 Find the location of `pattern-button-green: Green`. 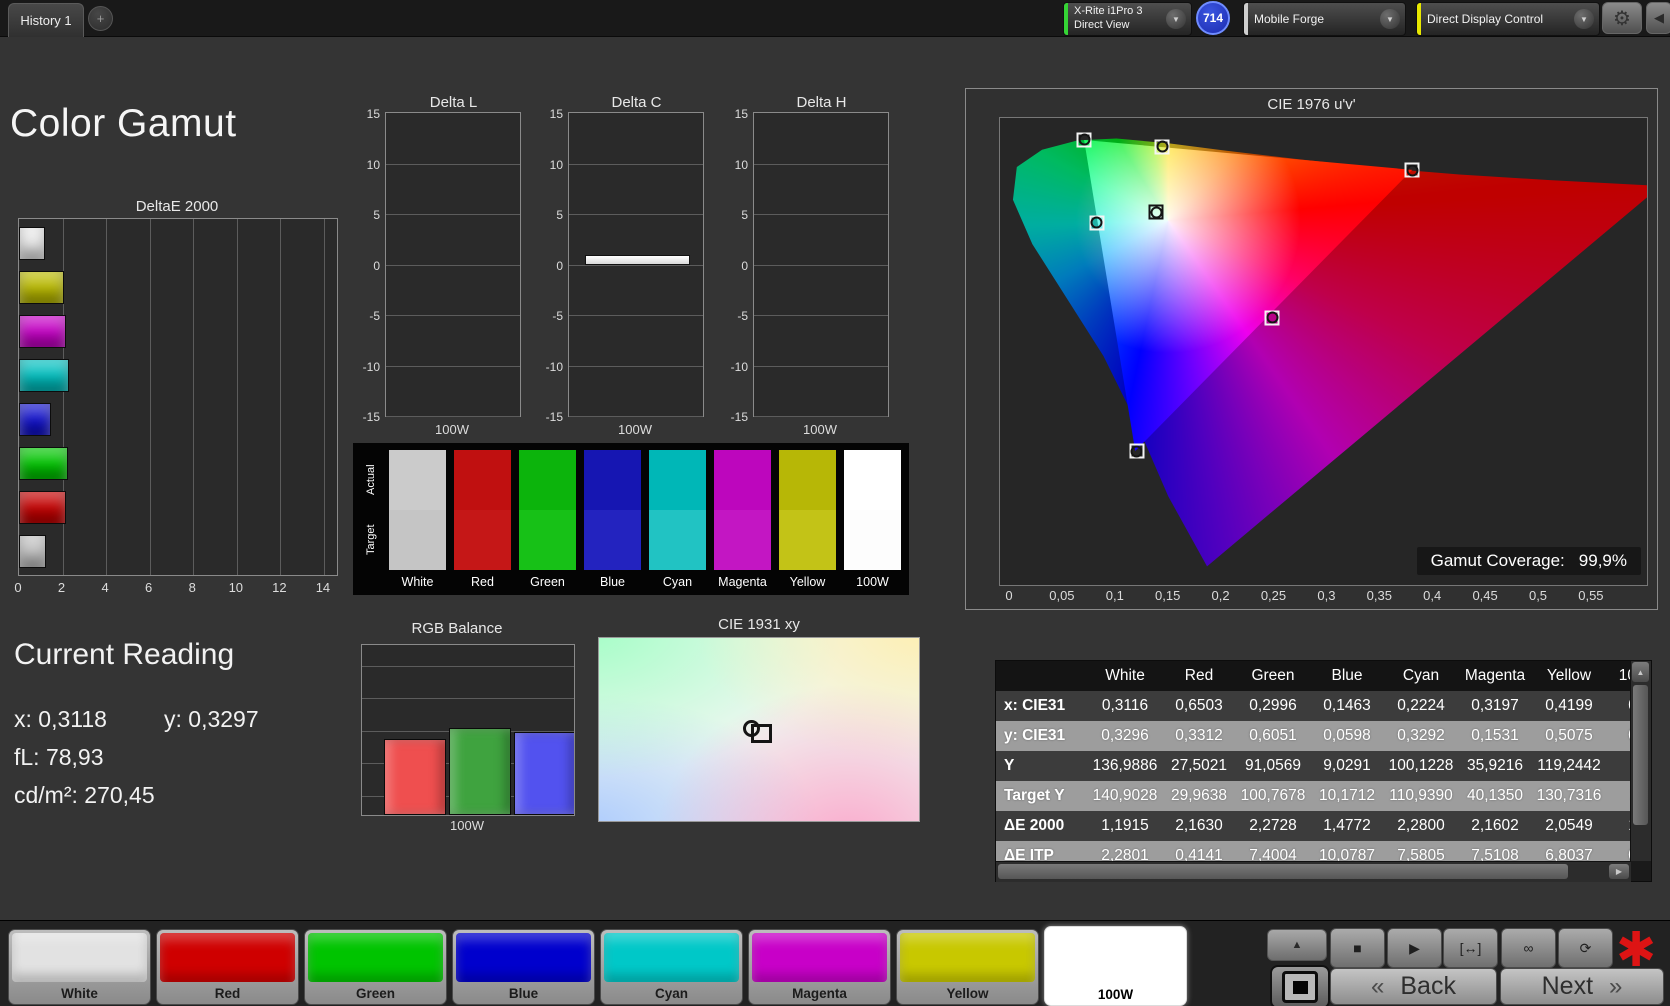

pattern-button-green: Green is located at coordinates (375, 967).